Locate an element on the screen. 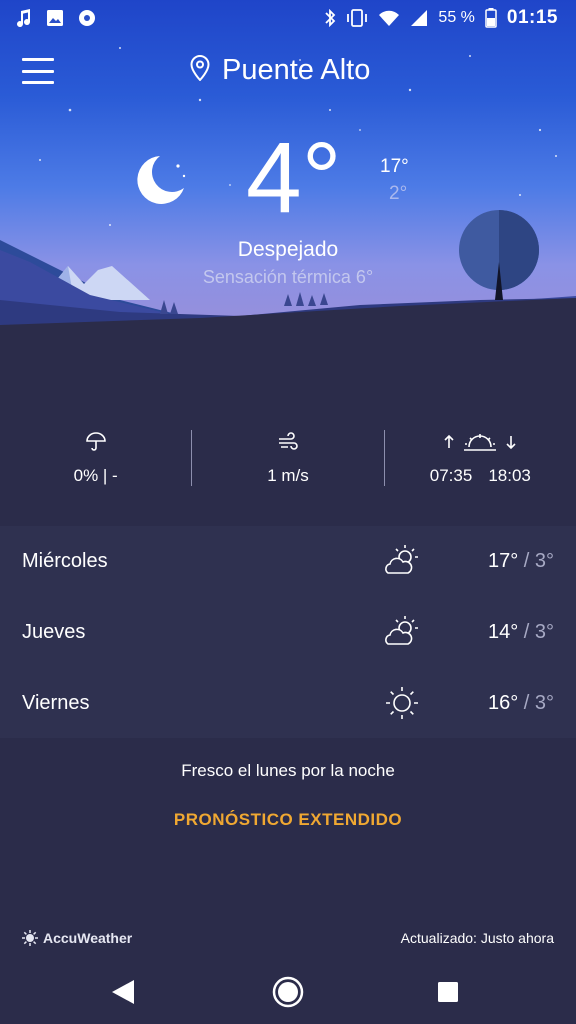 The height and width of the screenshot is (1024, 576). wind-stat: 1 m/s is located at coordinates (287, 457).